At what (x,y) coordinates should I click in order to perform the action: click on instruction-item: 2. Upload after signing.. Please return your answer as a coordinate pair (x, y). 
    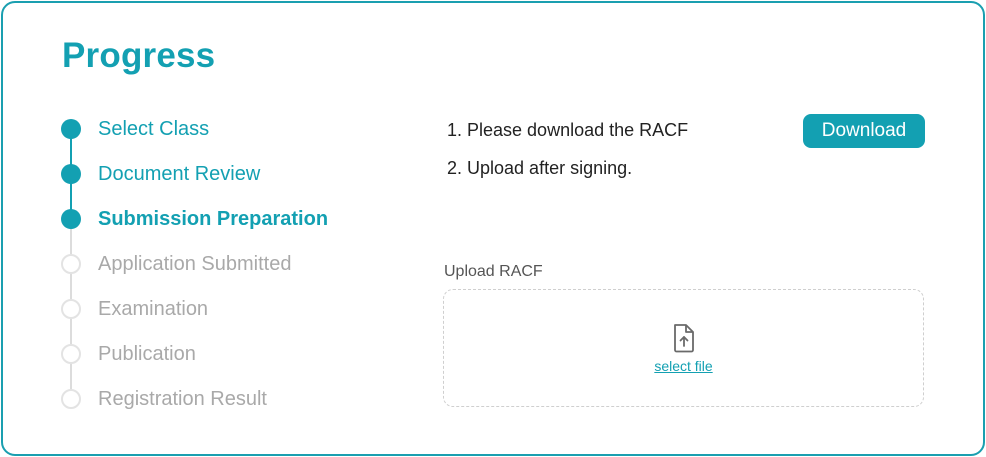
    Looking at the image, I should click on (540, 168).